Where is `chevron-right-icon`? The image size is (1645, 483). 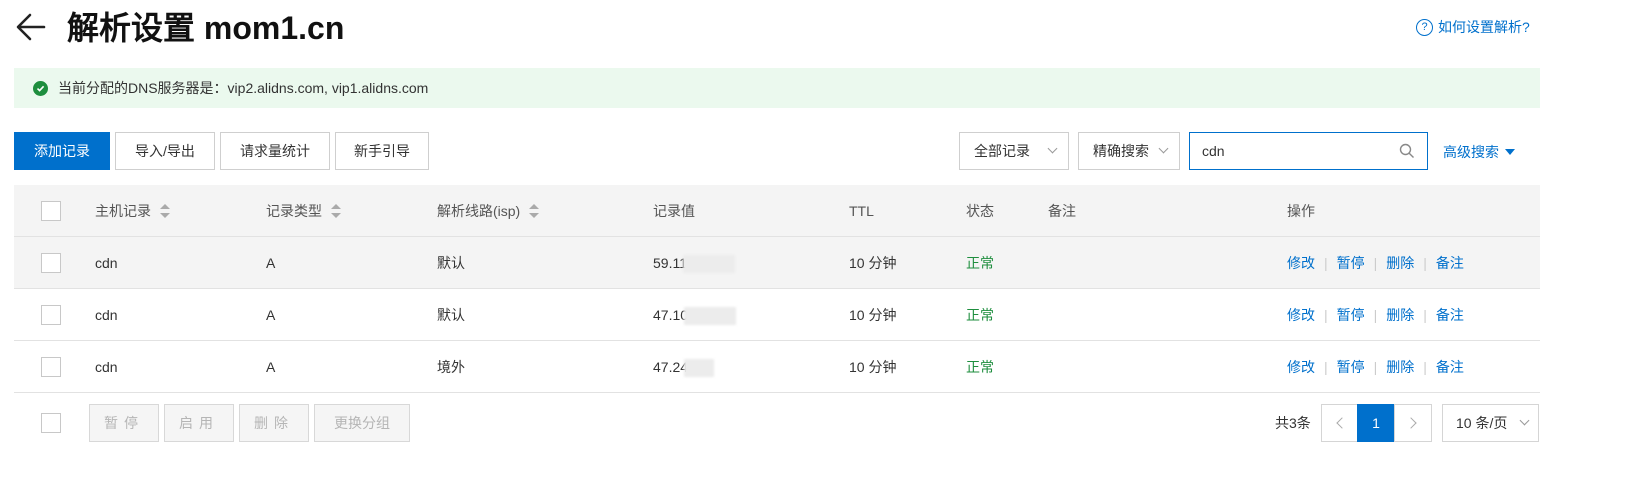 chevron-right-icon is located at coordinates (1411, 423).